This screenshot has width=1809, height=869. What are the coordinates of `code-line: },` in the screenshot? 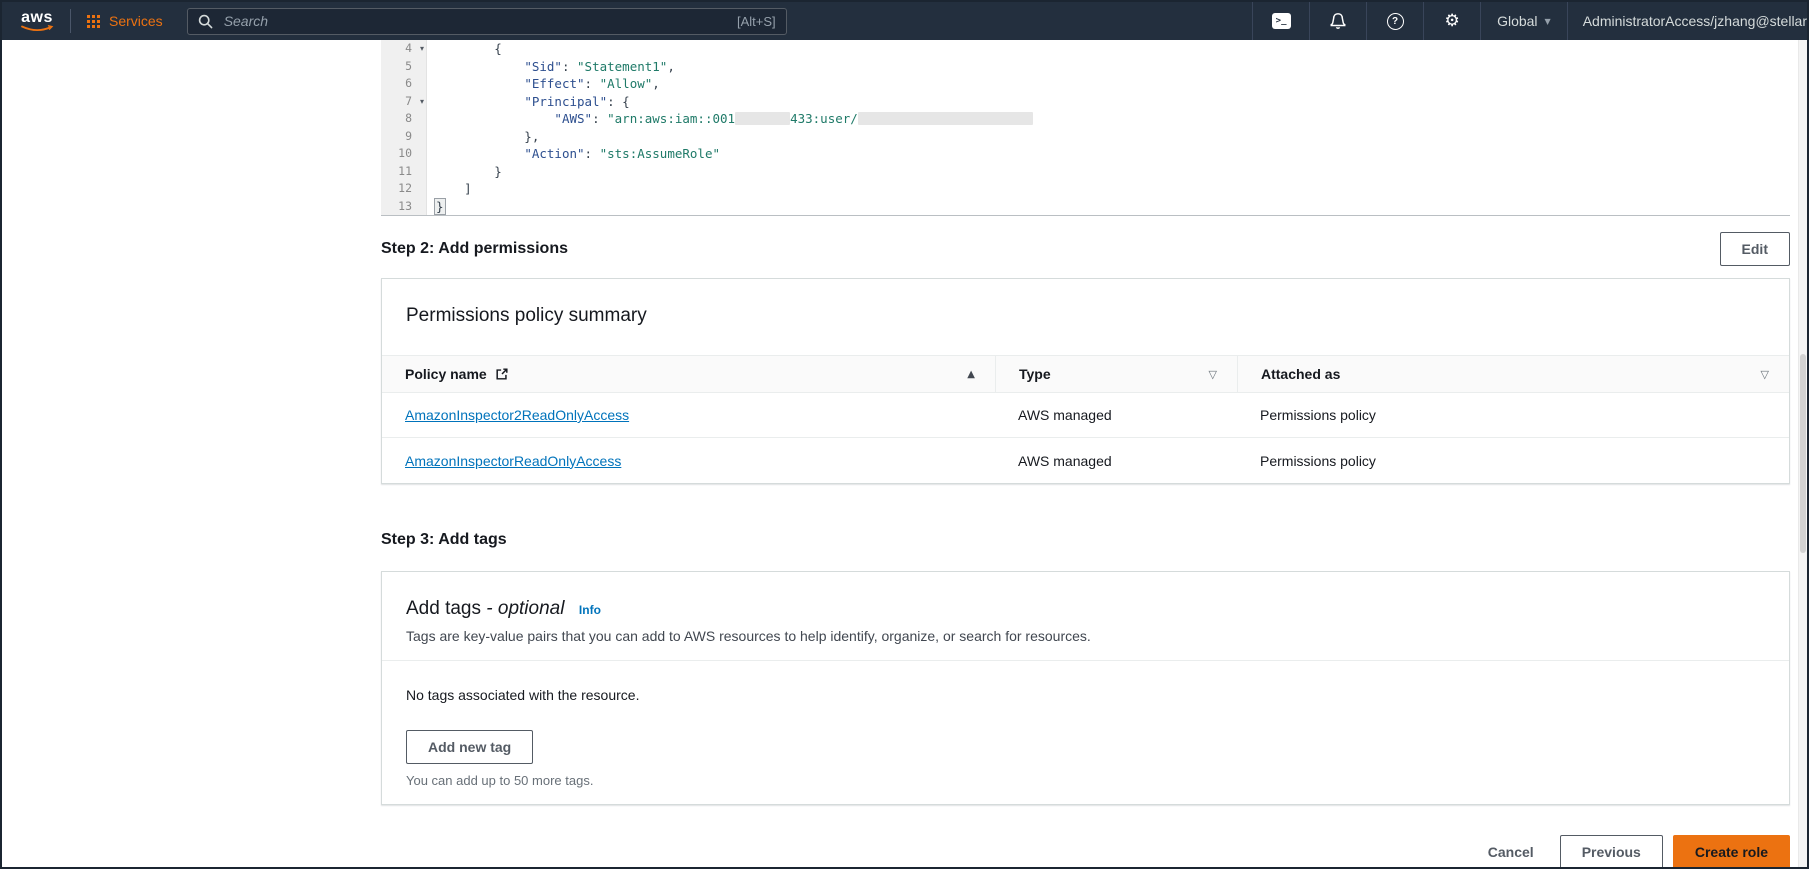 It's located at (1112, 137).